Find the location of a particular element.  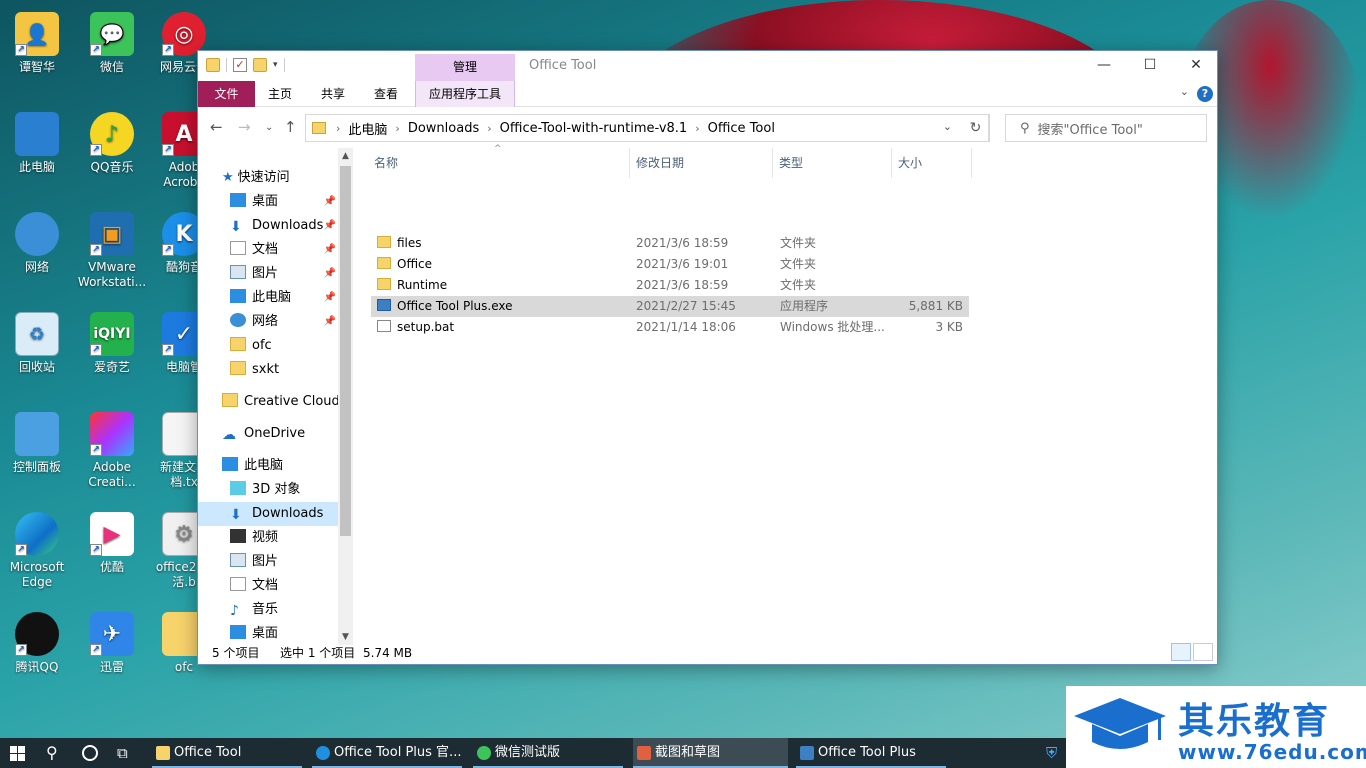

taskbar-item-wechat: 微信测试版 is located at coordinates (548, 753).